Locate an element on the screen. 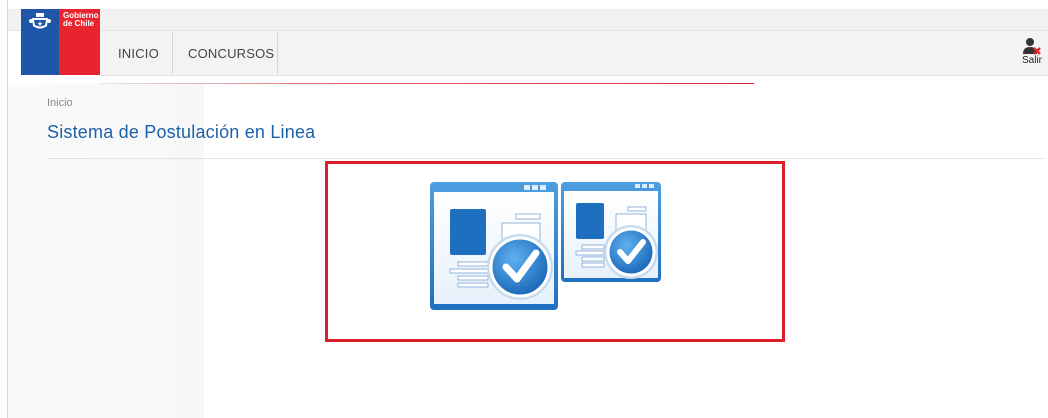 The width and height of the screenshot is (1048, 418). page-title: Sistema de Postulación en Linea is located at coordinates (181, 132).